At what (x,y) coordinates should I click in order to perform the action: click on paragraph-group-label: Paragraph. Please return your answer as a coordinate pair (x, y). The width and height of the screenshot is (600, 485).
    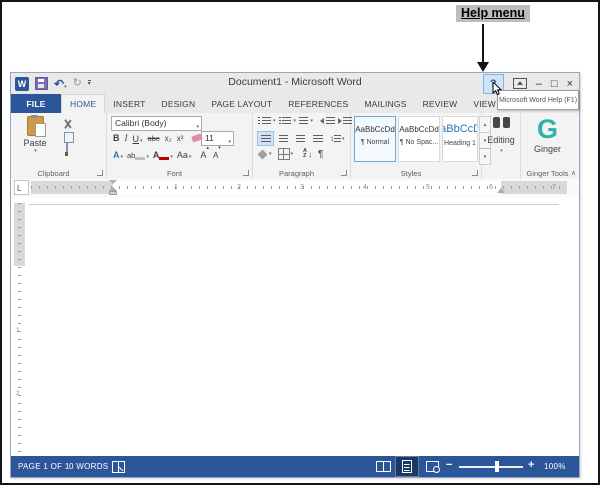
    Looking at the image, I should click on (296, 173).